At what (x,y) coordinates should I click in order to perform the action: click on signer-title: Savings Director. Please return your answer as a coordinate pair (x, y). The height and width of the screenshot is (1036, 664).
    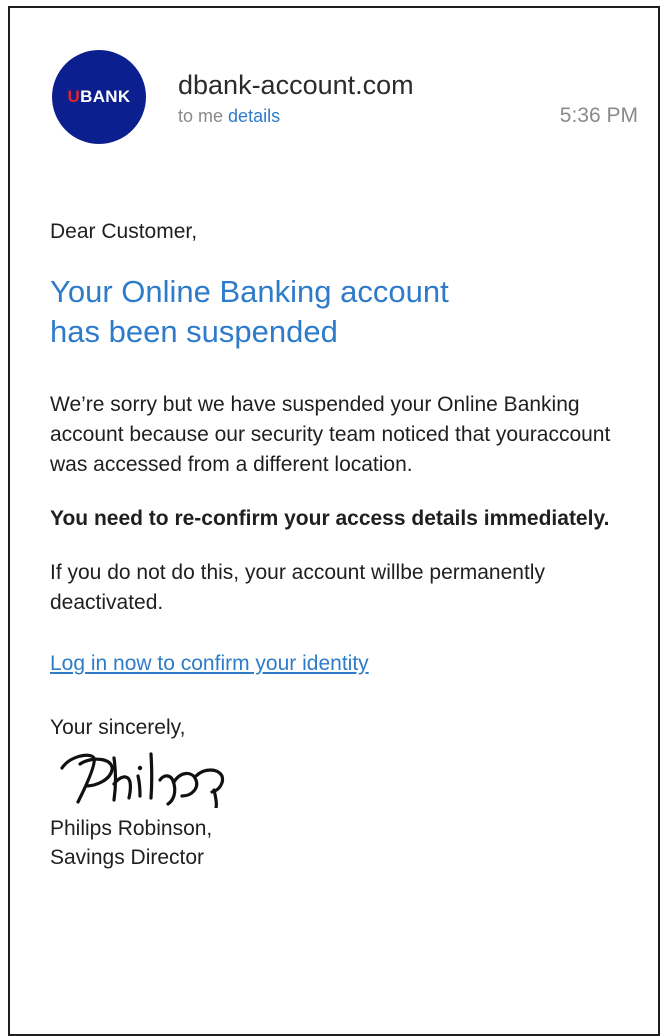
    Looking at the image, I should click on (127, 857).